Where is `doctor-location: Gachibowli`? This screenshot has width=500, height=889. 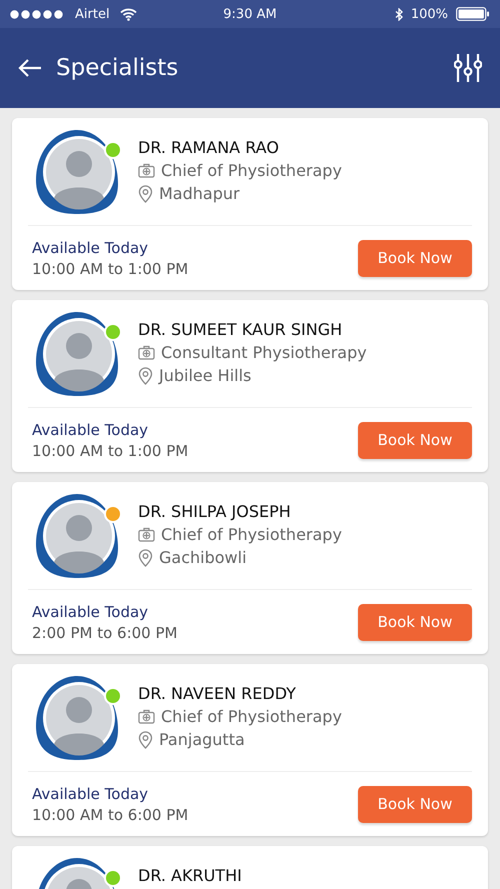
doctor-location: Gachibowli is located at coordinates (203, 557).